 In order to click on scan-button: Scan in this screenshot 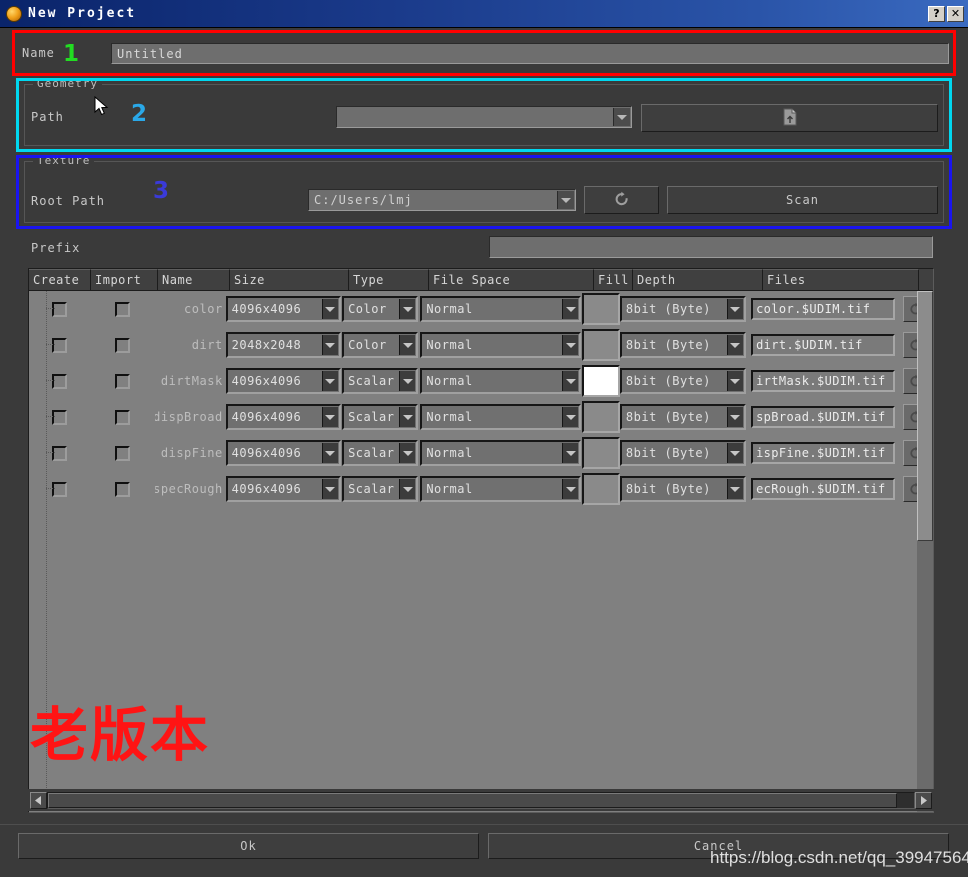, I will do `click(802, 200)`.